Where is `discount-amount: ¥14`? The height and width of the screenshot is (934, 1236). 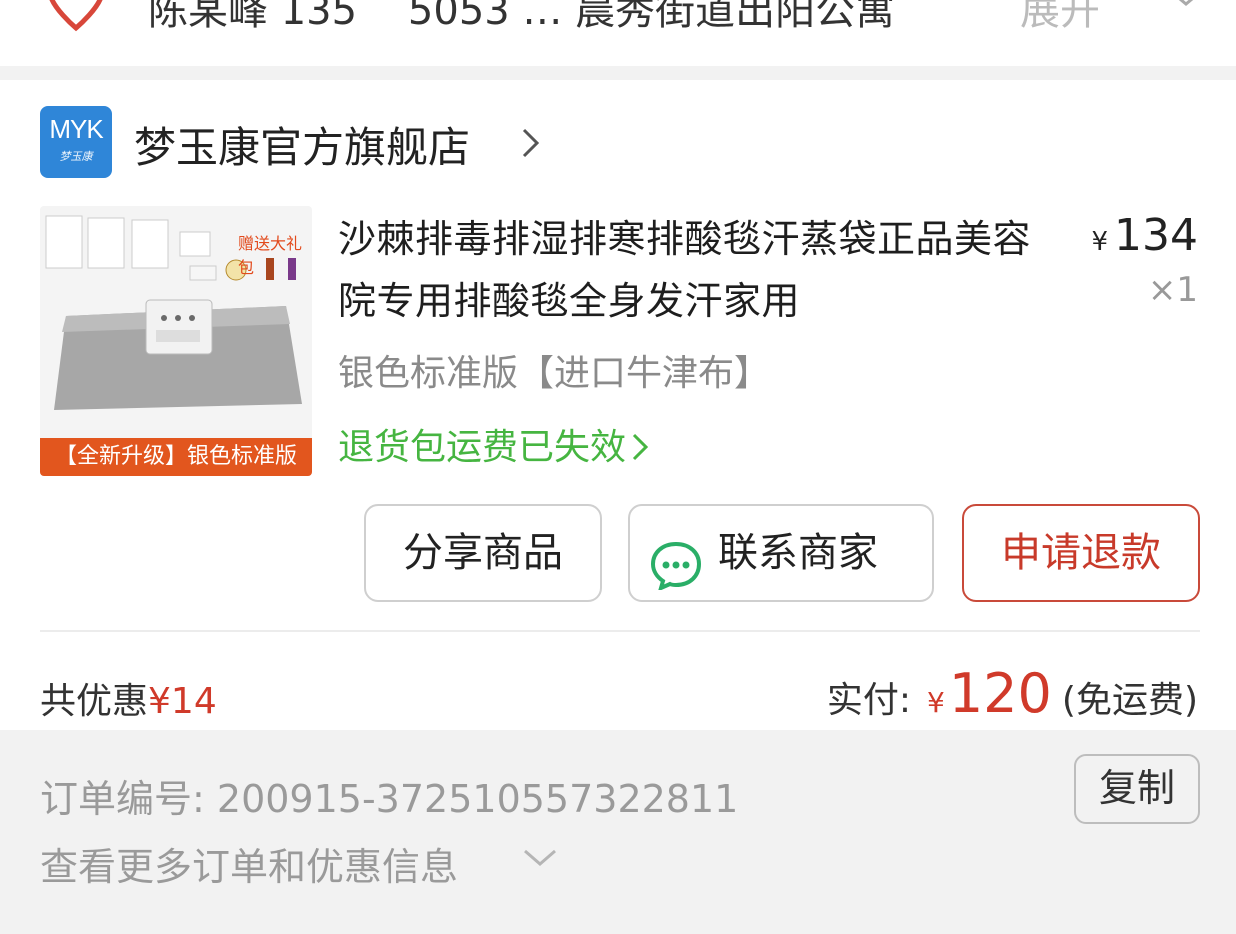 discount-amount: ¥14 is located at coordinates (182, 701).